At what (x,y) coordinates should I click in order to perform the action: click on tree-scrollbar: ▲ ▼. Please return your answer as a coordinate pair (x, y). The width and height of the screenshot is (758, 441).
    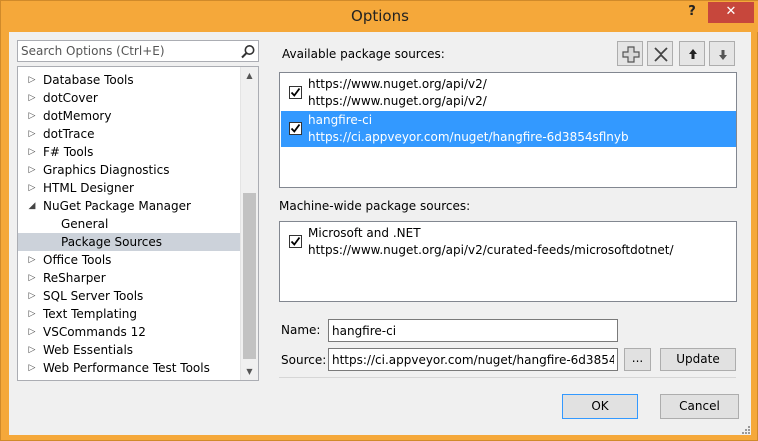
    Looking at the image, I should click on (249, 223).